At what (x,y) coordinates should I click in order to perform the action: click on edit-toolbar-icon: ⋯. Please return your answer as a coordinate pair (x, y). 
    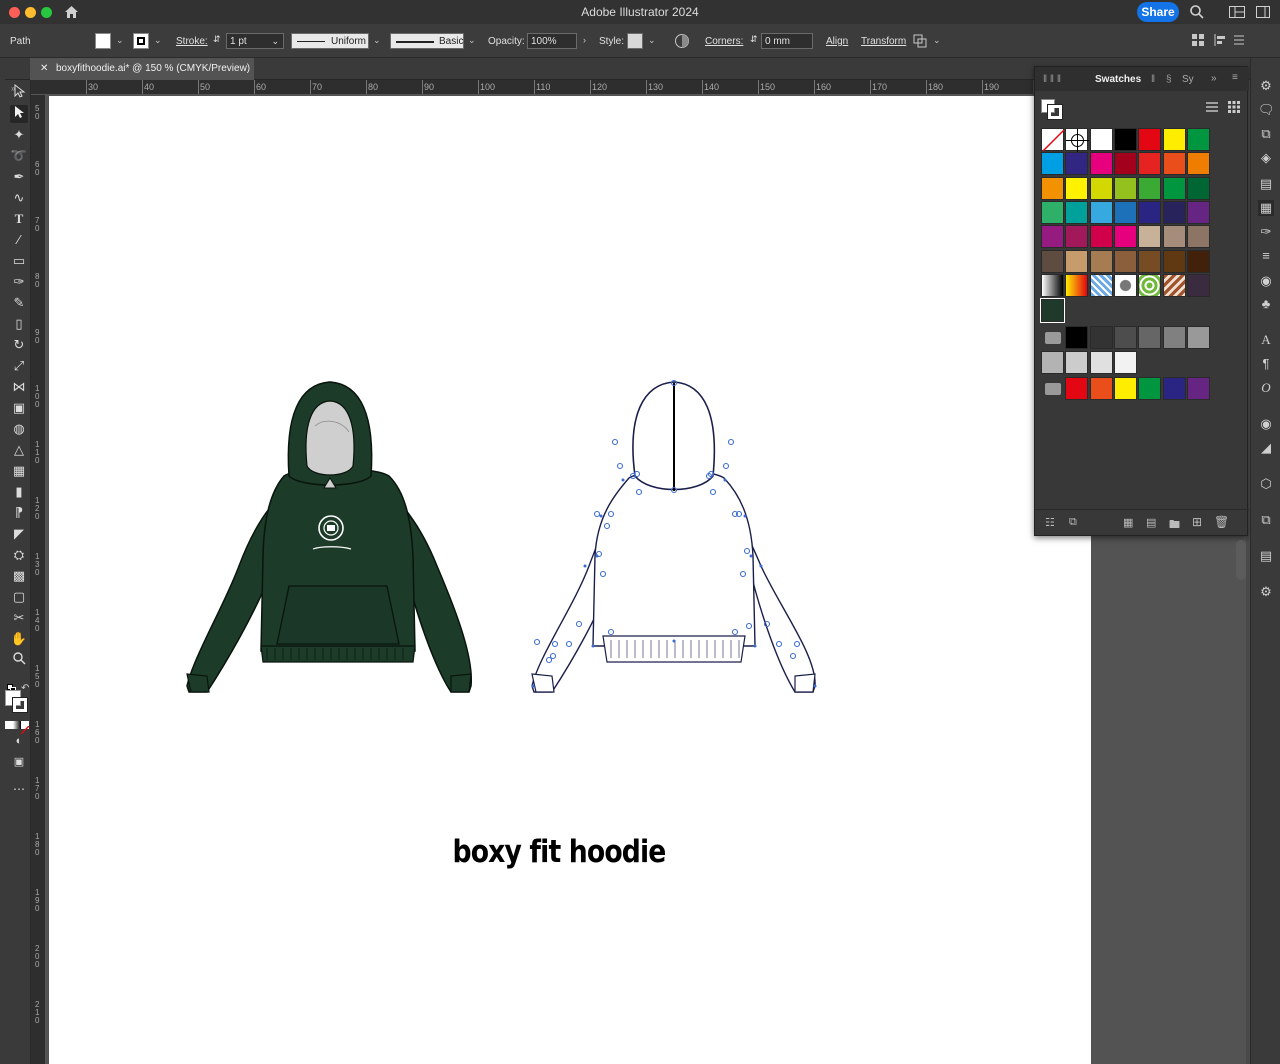
    Looking at the image, I should click on (19, 789).